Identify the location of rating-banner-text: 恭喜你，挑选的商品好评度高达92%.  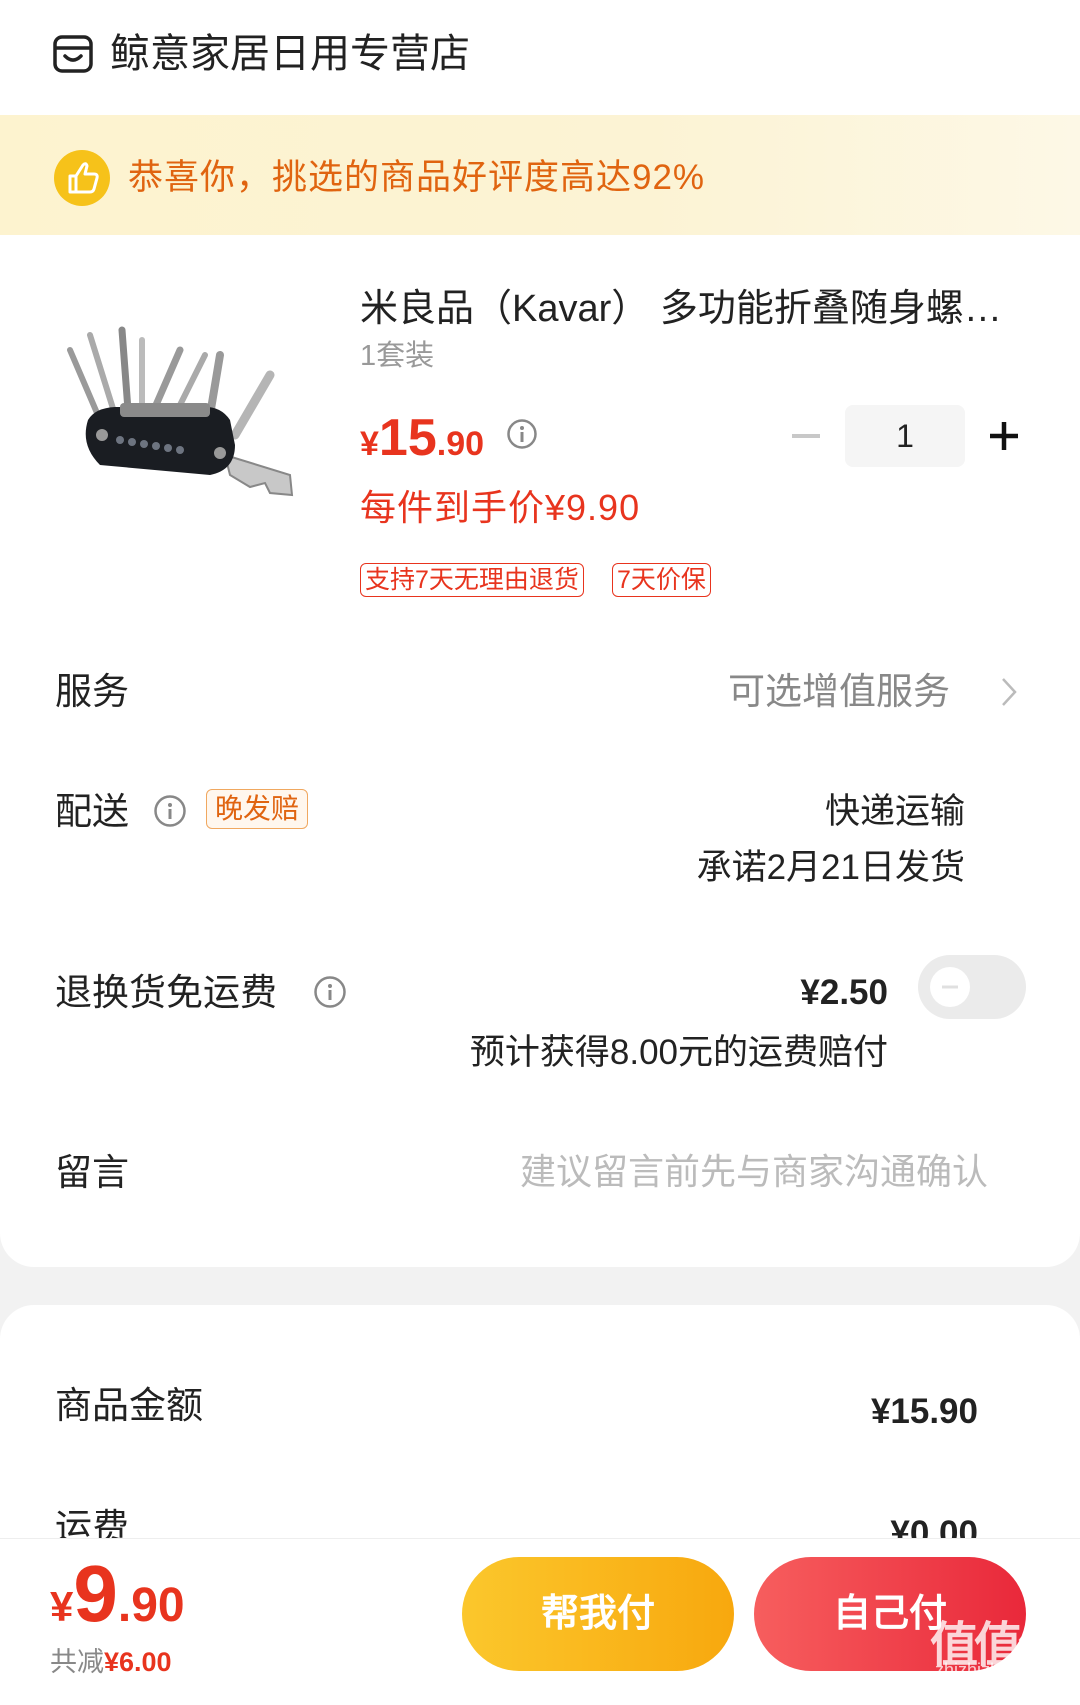
(417, 177).